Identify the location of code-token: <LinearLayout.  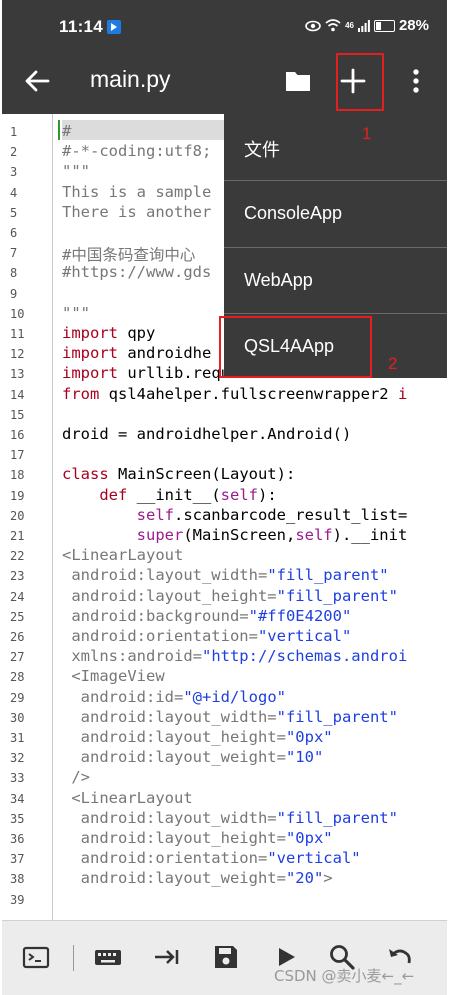
(123, 555).